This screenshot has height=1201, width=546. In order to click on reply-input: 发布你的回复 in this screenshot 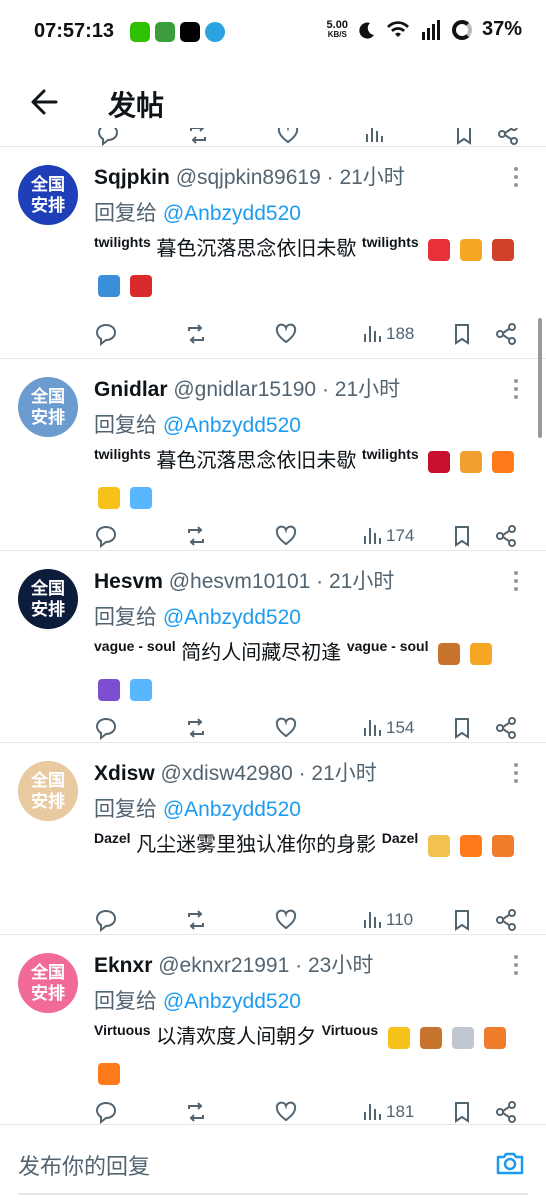, I will do `click(84, 1165)`.